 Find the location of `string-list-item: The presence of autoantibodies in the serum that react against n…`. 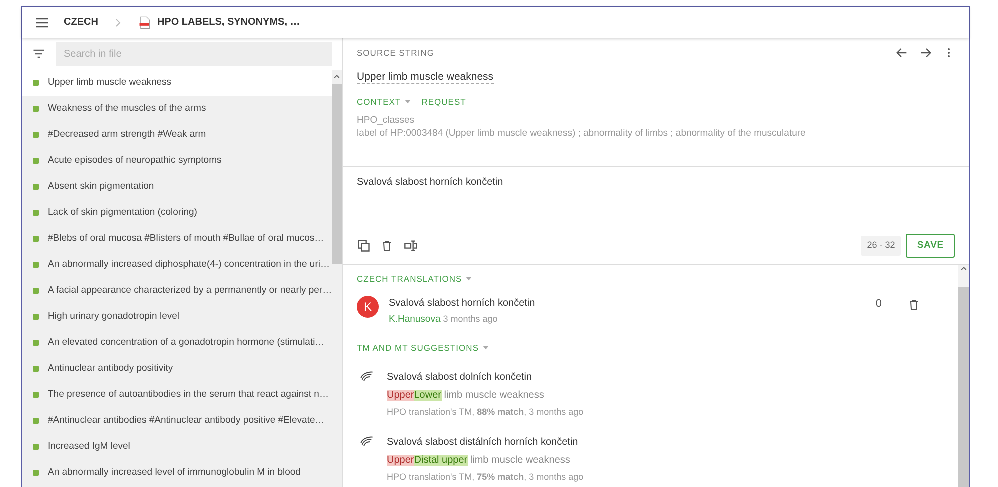

string-list-item: The presence of autoantibodies in the serum that react against n… is located at coordinates (177, 395).